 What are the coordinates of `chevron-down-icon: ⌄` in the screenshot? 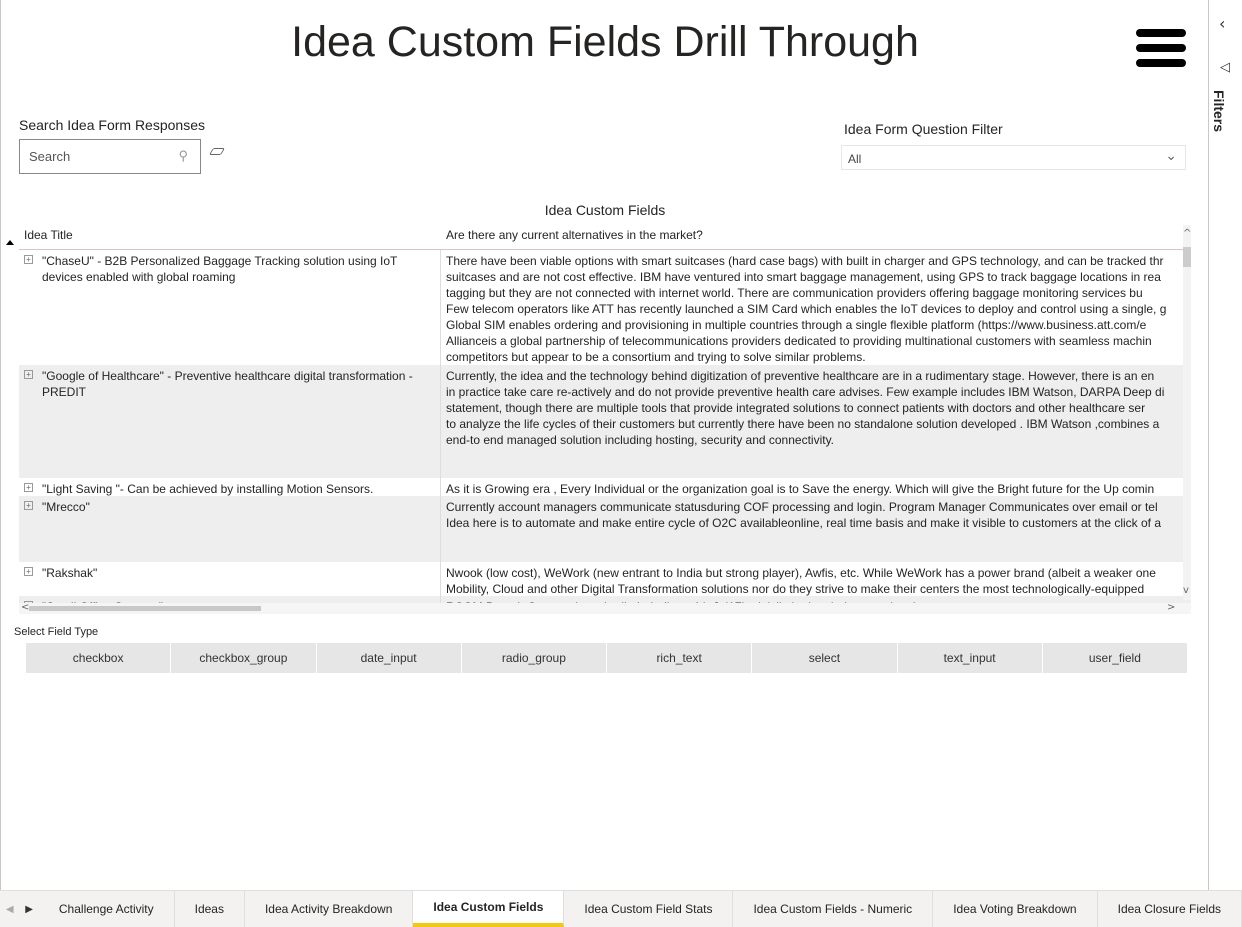 It's located at (1171, 155).